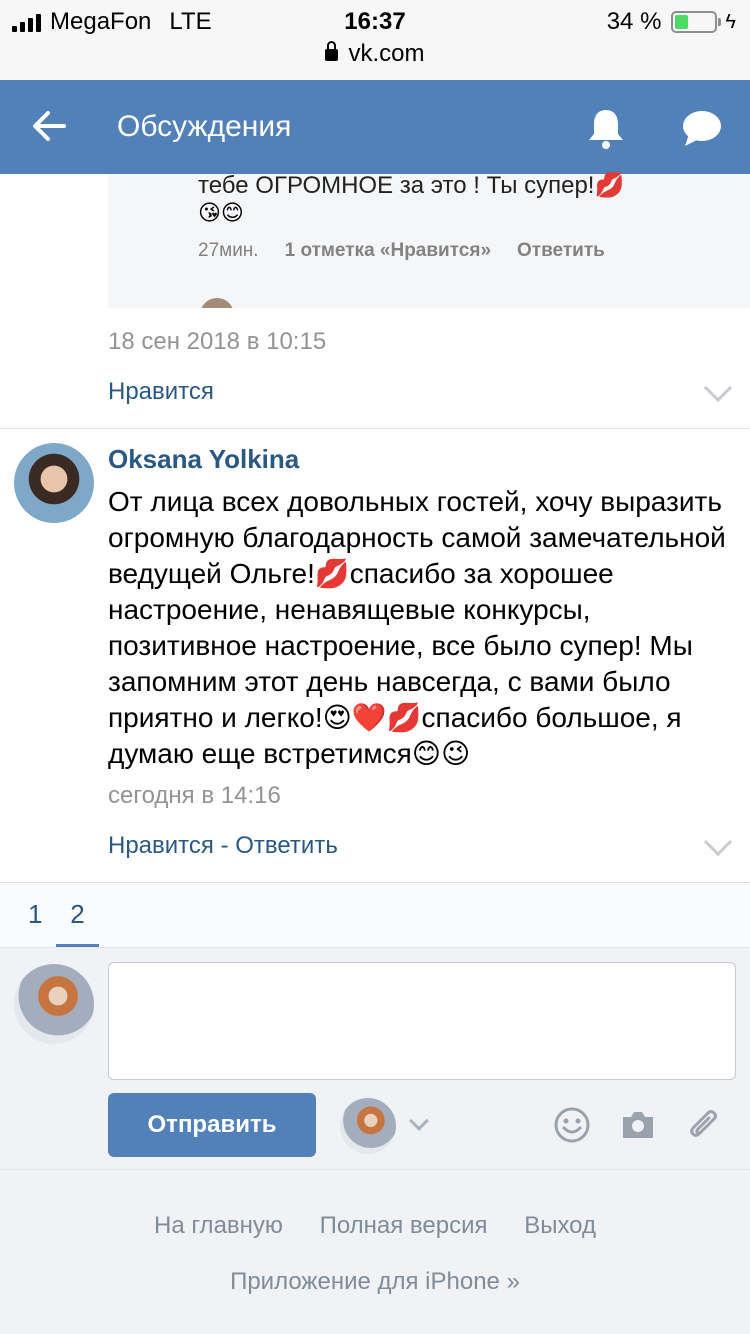 The width and height of the screenshot is (750, 1334). What do you see at coordinates (217, 341) in the screenshot?
I see `previous-post-date: 18 сен 2018 в 10:15` at bounding box center [217, 341].